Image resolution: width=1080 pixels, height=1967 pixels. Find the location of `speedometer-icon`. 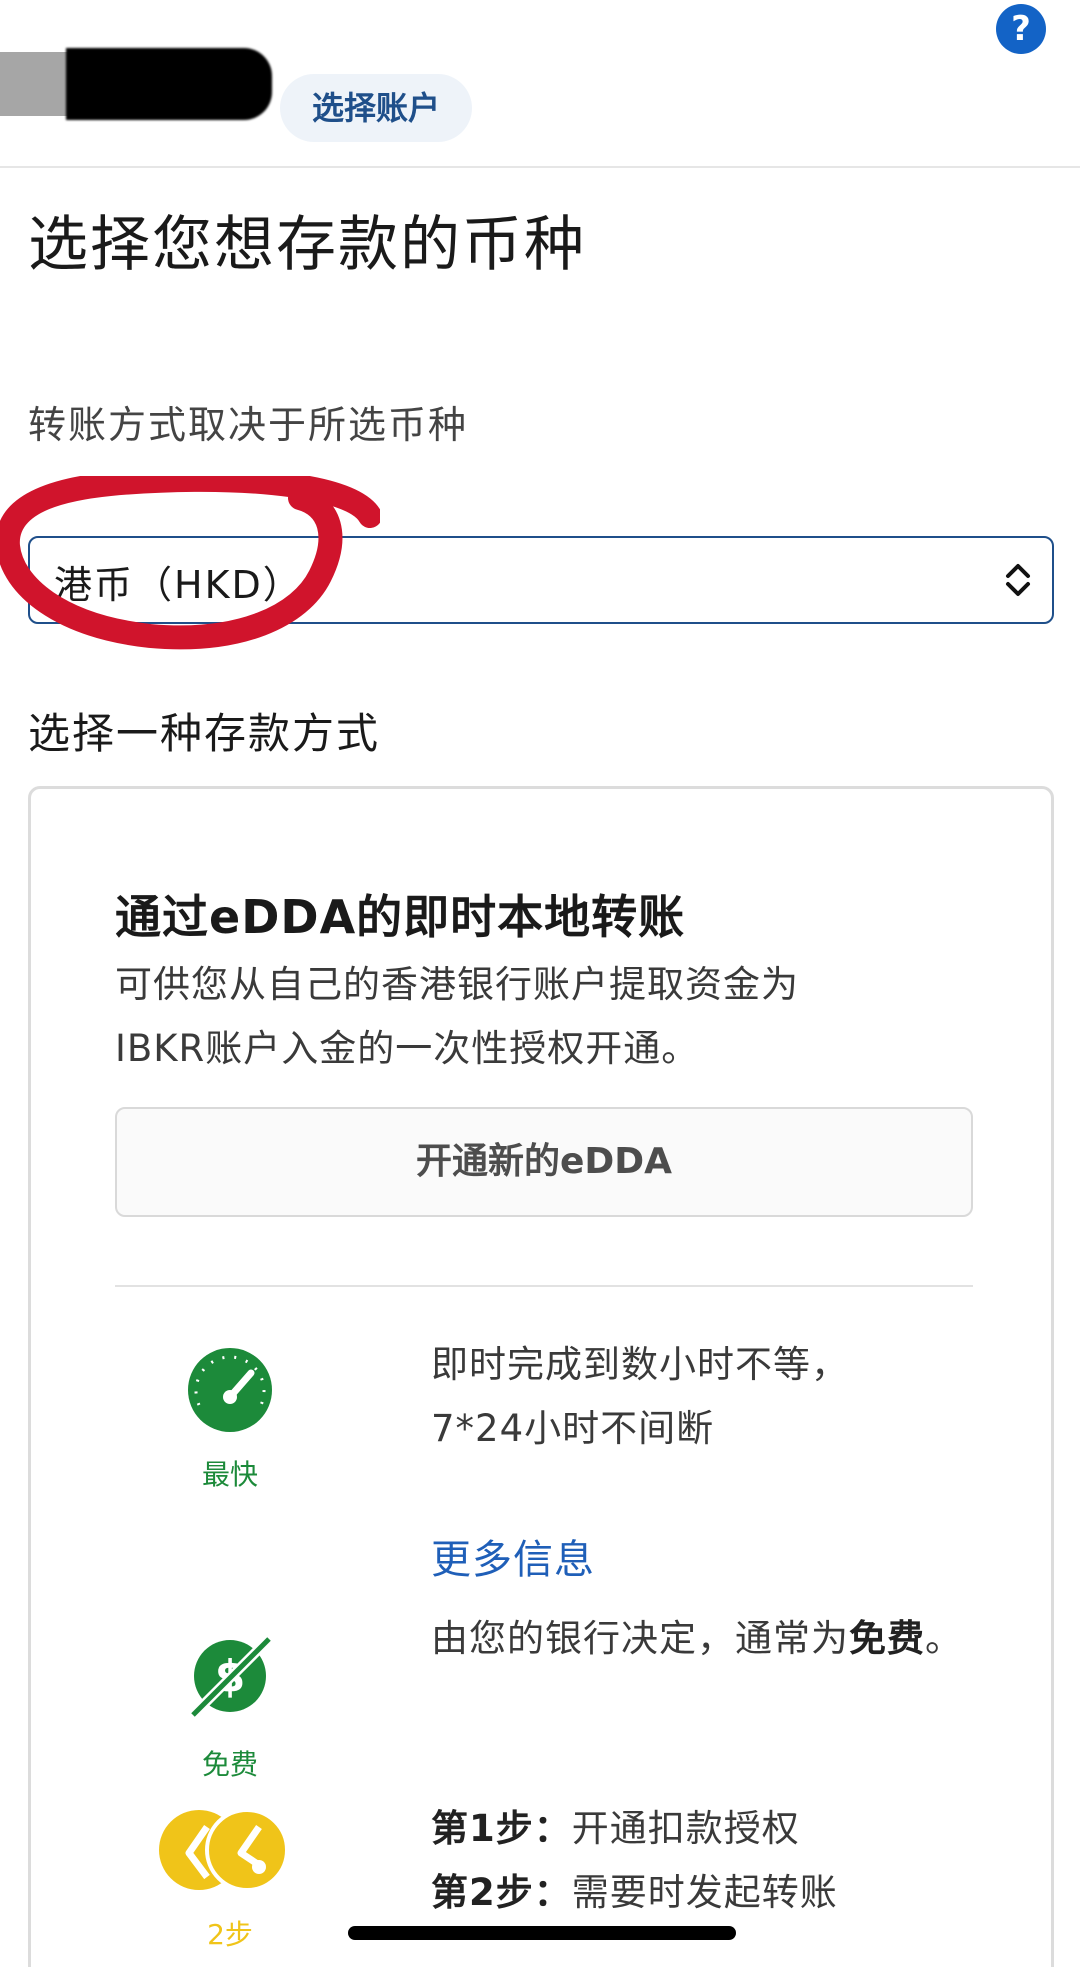

speedometer-icon is located at coordinates (230, 1390).